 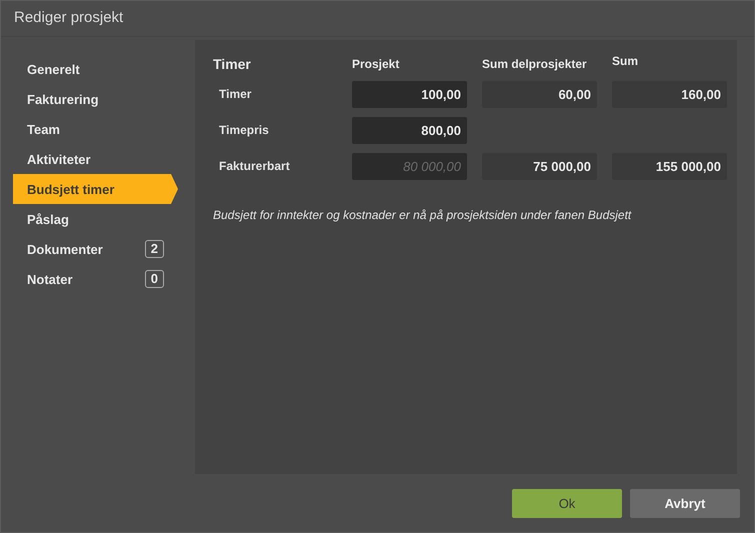 I want to click on section-heading: Timer, so click(x=232, y=64).